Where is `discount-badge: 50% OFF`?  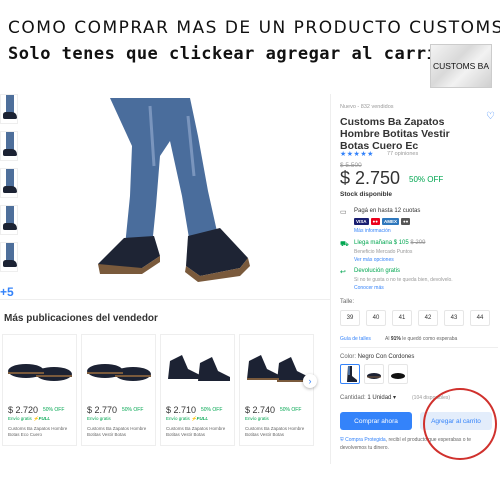 discount-badge: 50% OFF is located at coordinates (426, 179).